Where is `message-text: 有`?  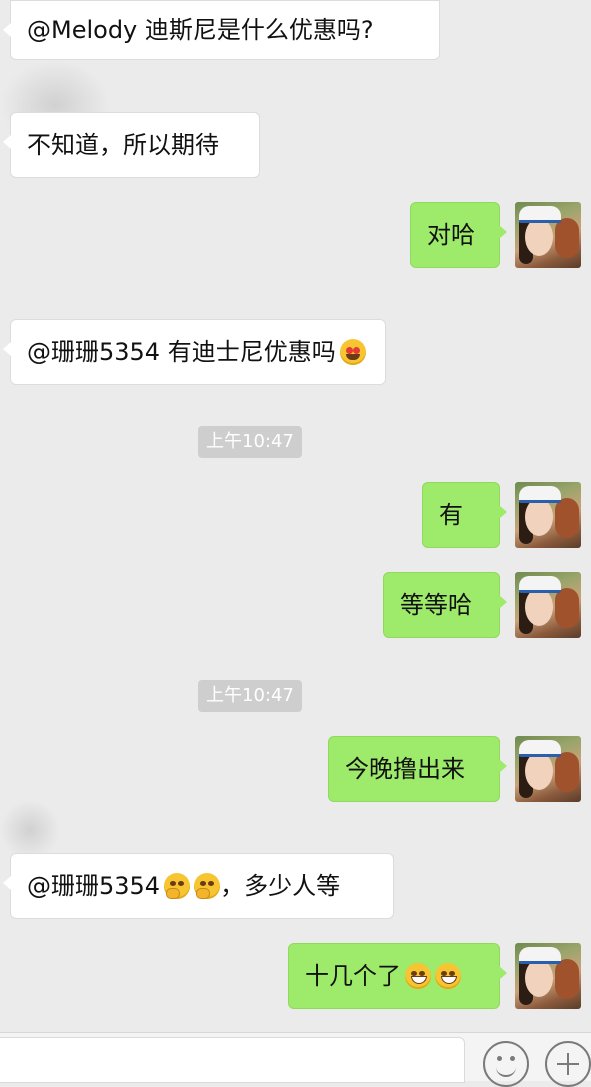
message-text: 有 is located at coordinates (451, 515).